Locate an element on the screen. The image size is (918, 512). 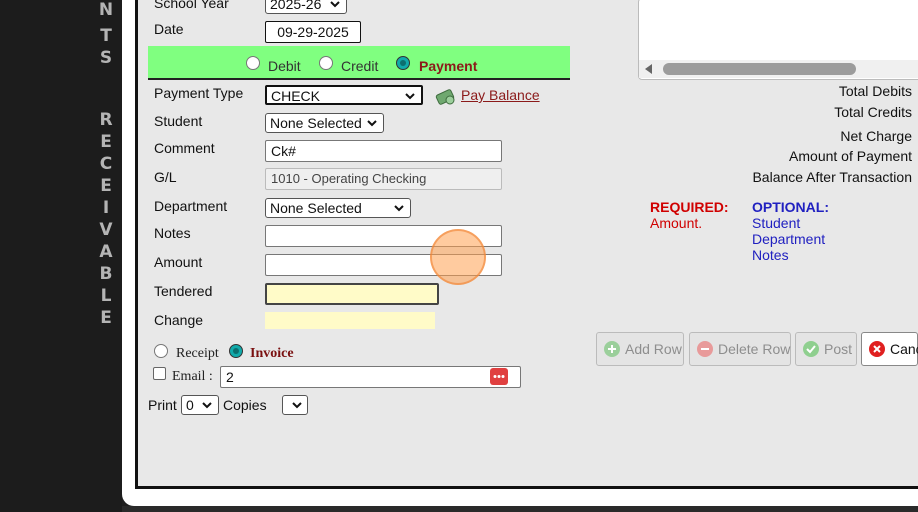
email-field: 2 is located at coordinates (370, 377).